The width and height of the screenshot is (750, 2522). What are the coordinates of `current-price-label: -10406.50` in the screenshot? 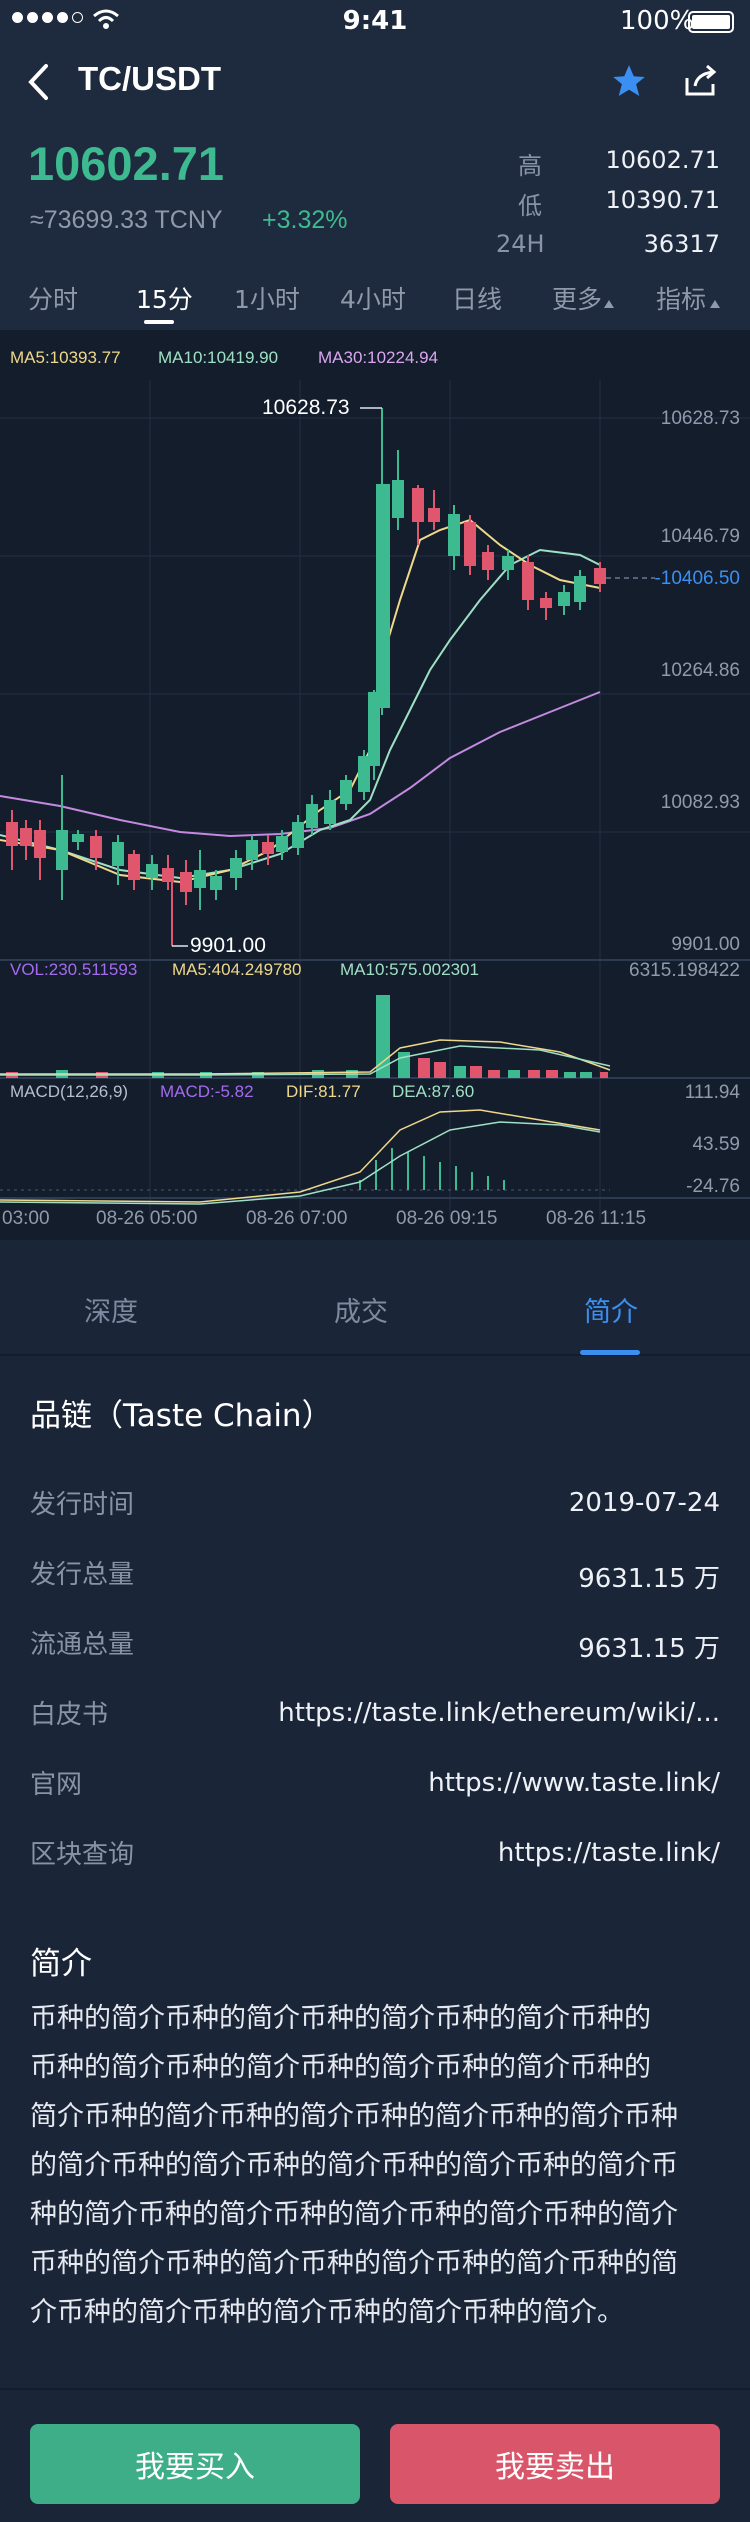 It's located at (697, 578).